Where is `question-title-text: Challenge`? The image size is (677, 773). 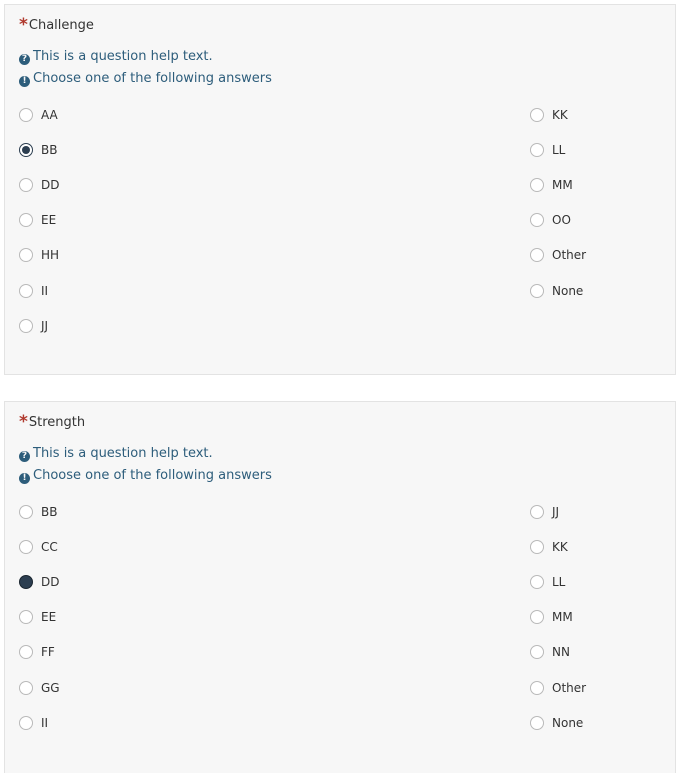
question-title-text: Challenge is located at coordinates (61, 25).